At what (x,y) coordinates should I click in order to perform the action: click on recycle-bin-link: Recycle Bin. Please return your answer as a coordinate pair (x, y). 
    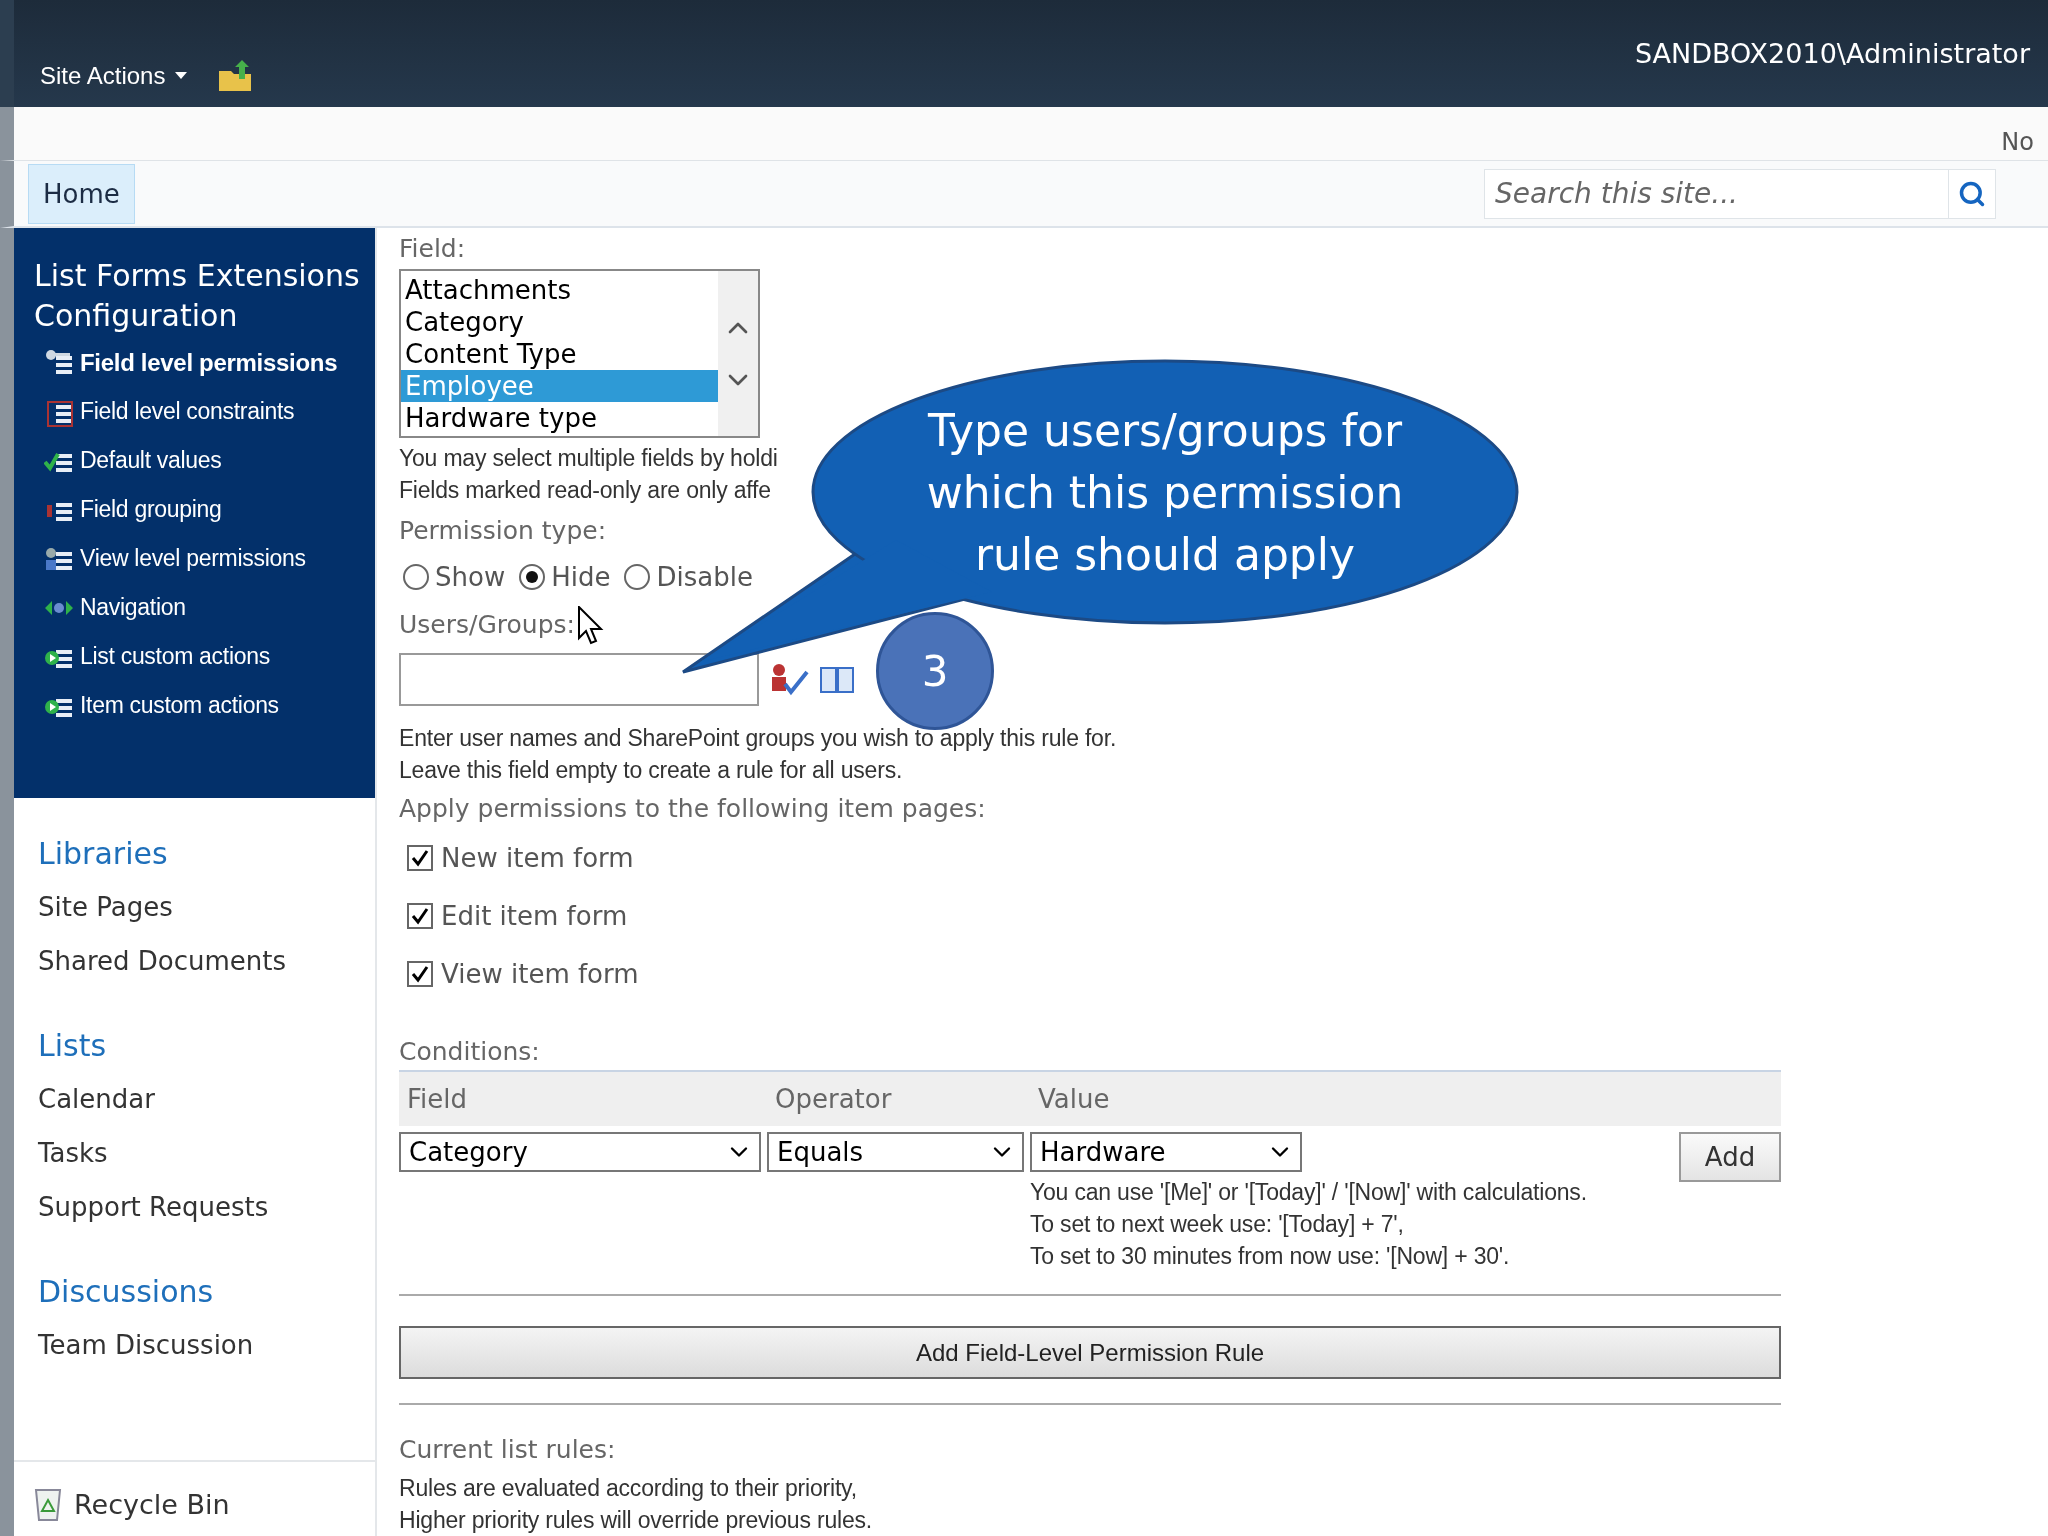
    Looking at the image, I should click on (194, 1491).